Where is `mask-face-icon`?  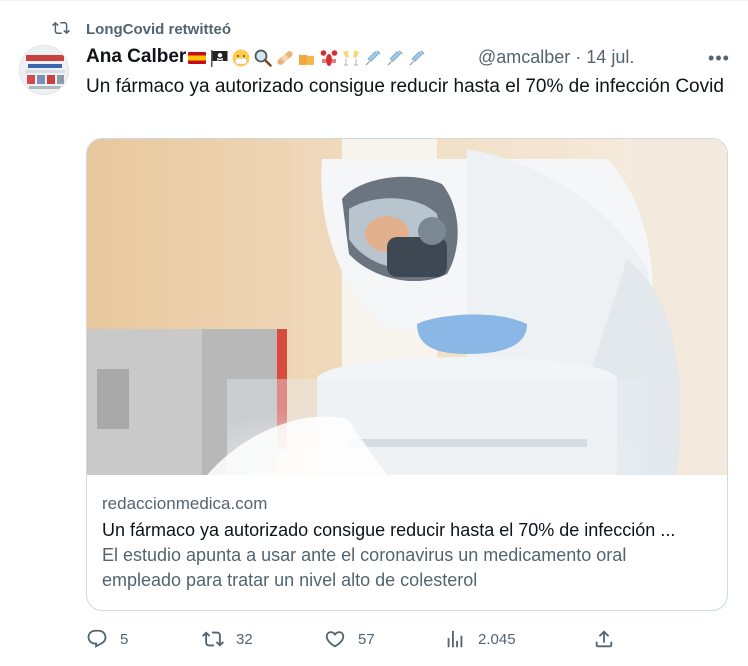
mask-face-icon is located at coordinates (241, 58).